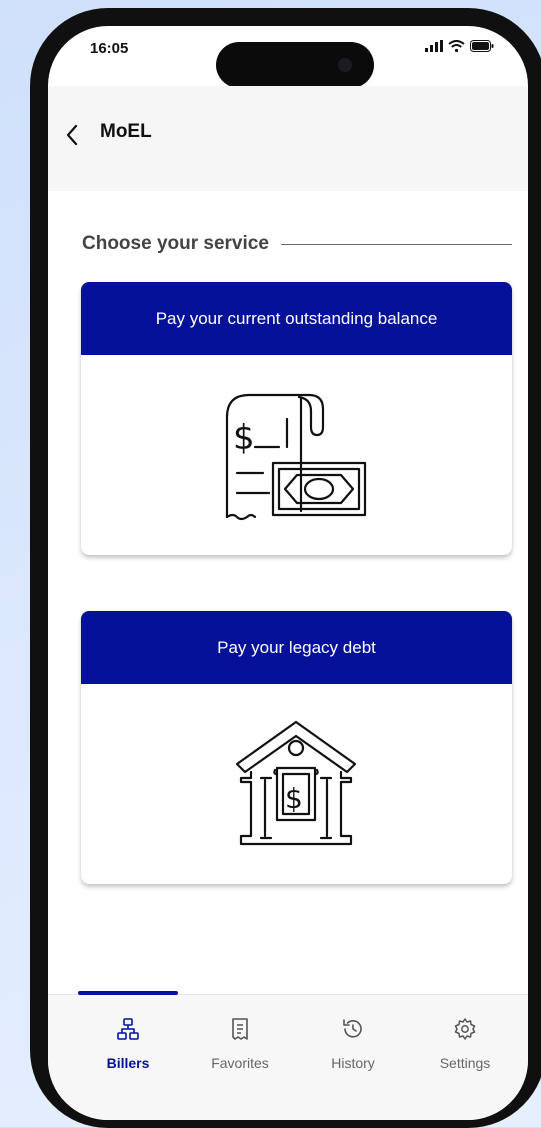 The height and width of the screenshot is (1128, 541). I want to click on tab-history: History, so click(353, 1044).